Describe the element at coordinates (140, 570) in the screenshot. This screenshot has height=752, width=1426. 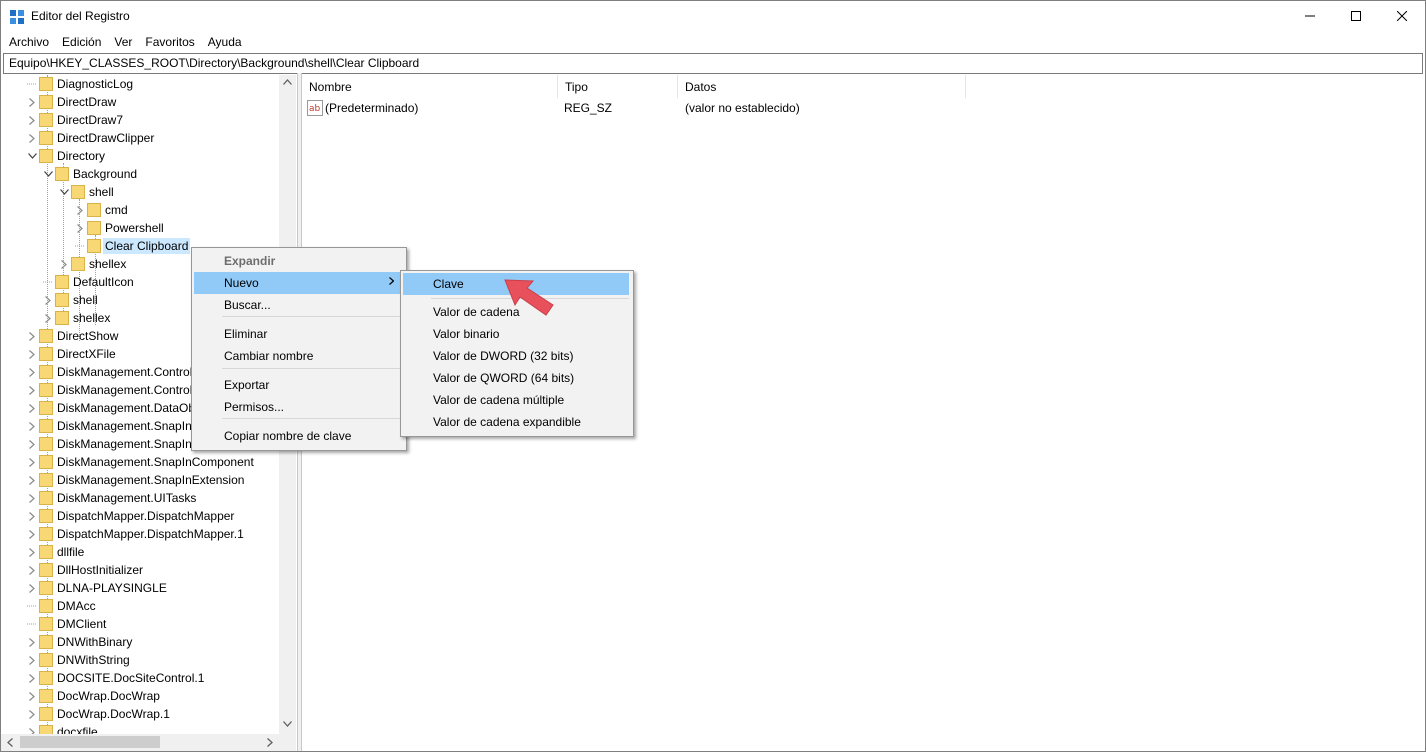
I see `tree-item: DllHostInitializer` at that location.